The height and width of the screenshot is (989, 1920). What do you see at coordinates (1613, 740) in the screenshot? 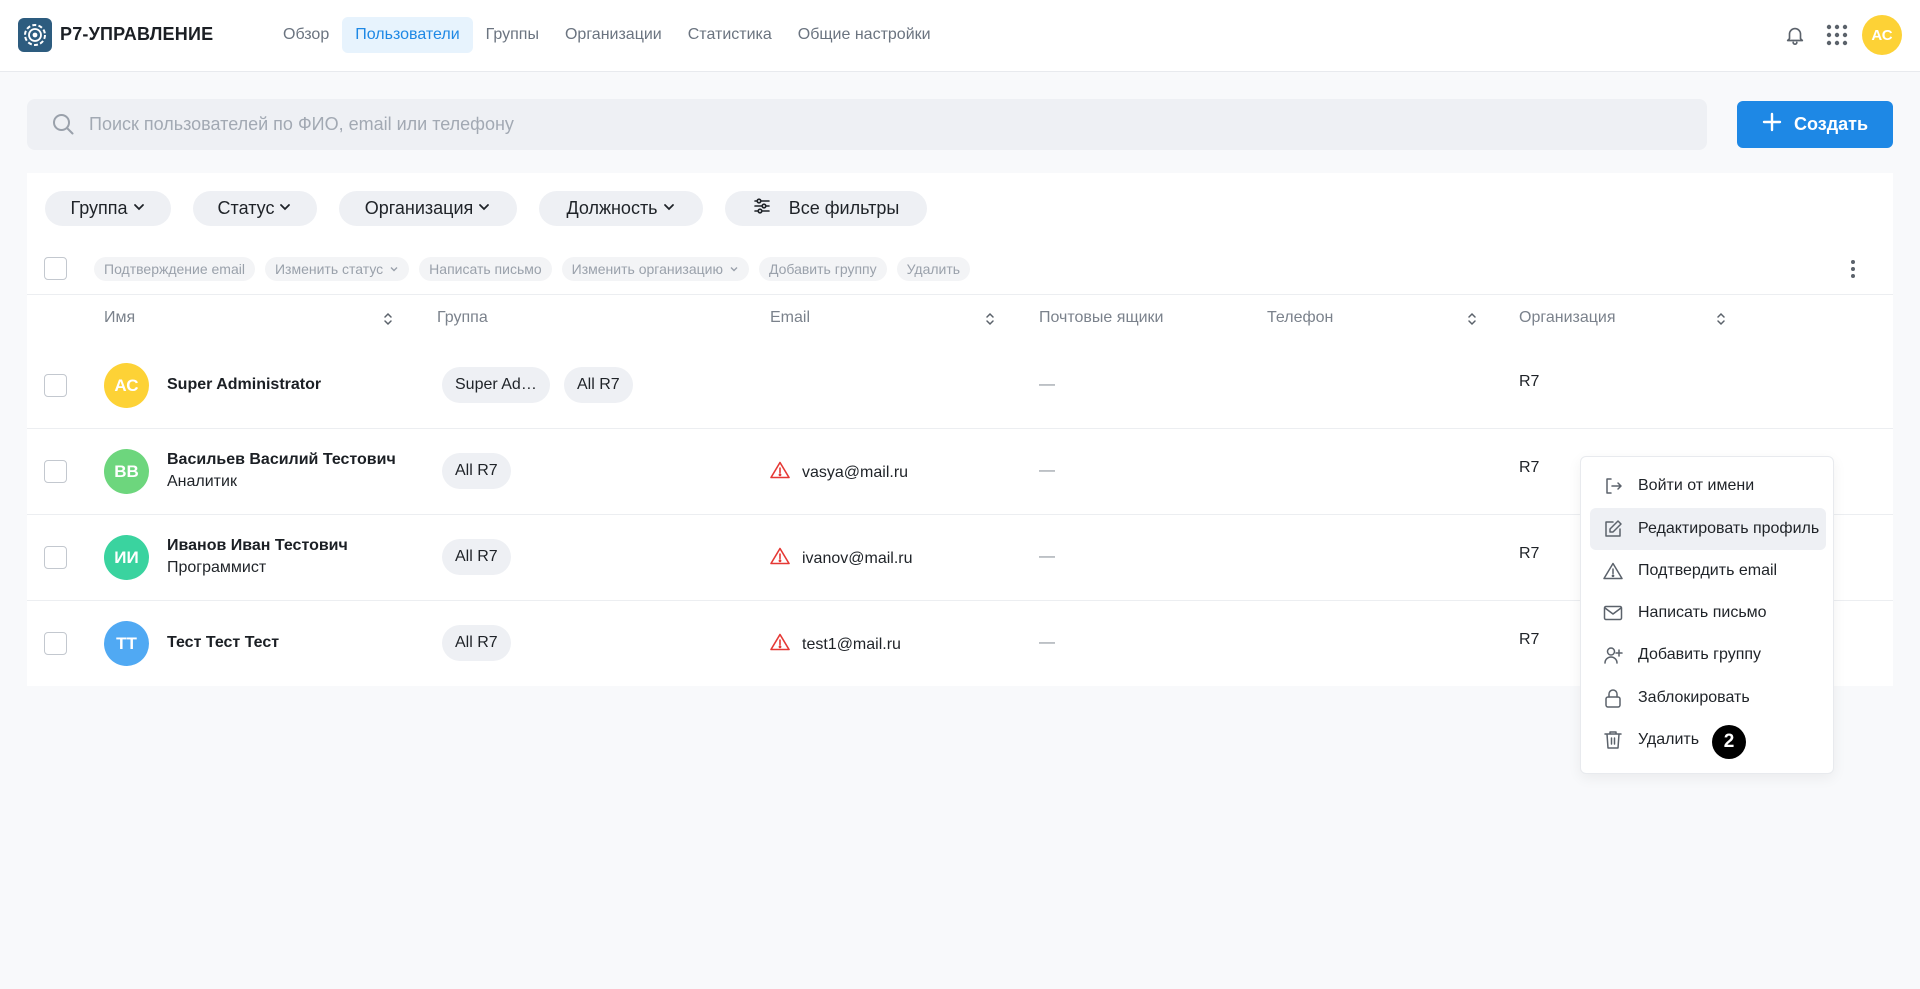
I see `trash-icon` at bounding box center [1613, 740].